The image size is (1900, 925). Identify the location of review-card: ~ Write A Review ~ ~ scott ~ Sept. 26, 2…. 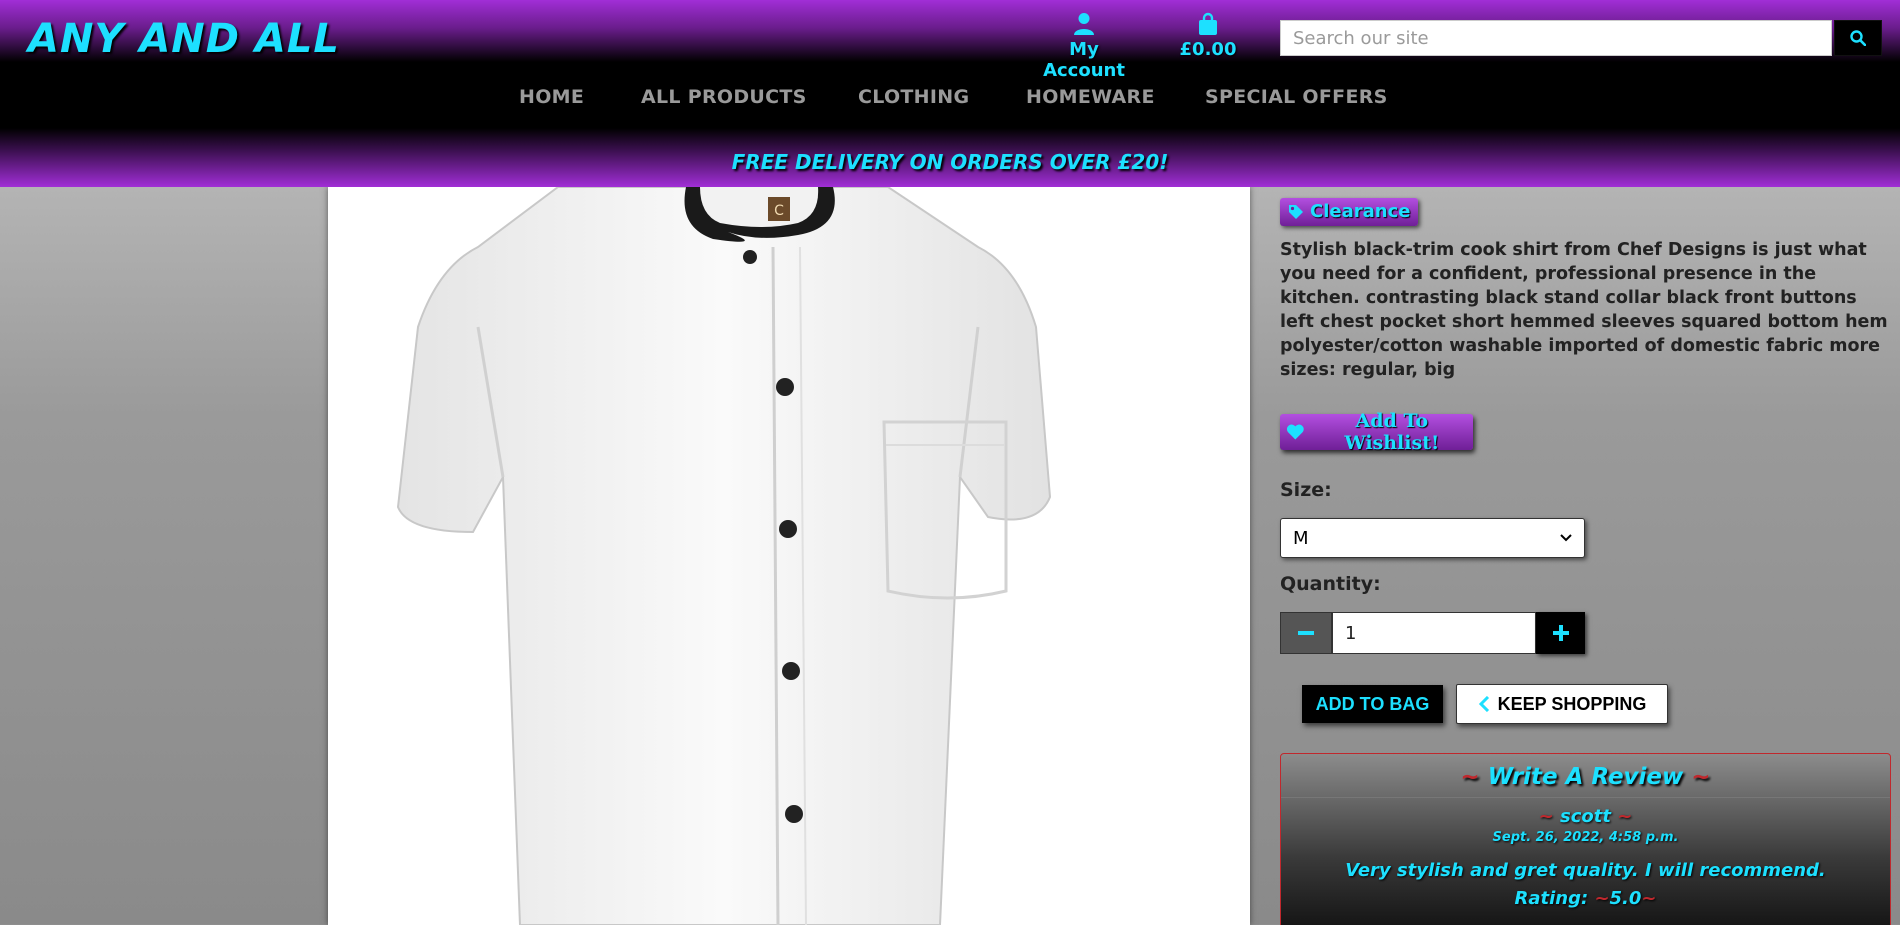
(1585, 839).